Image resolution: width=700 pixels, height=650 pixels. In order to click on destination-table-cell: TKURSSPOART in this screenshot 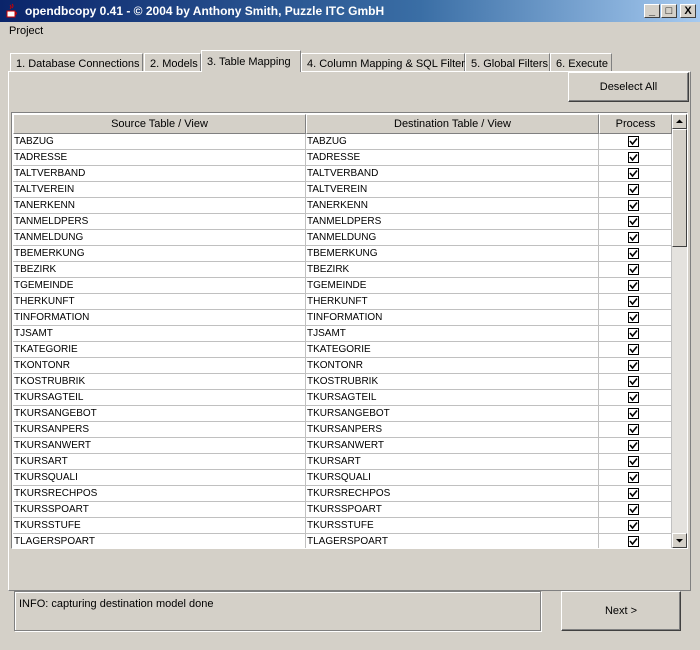, I will do `click(452, 510)`.